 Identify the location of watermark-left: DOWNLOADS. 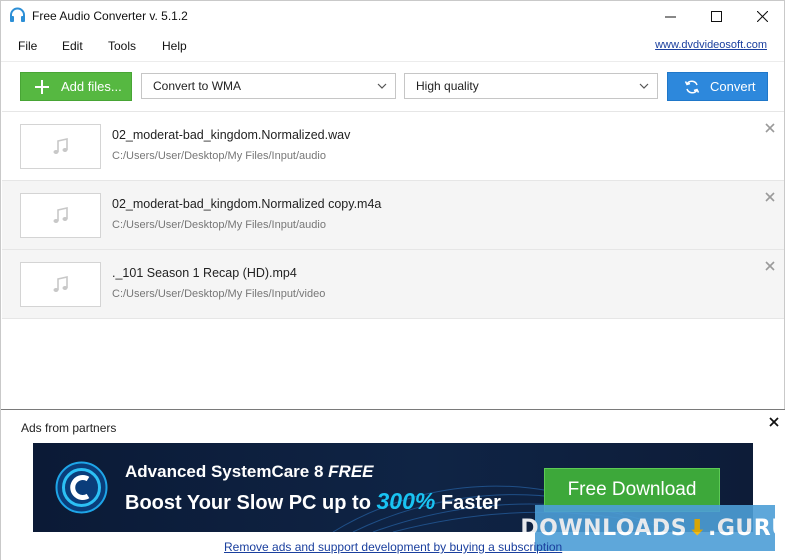
(604, 528).